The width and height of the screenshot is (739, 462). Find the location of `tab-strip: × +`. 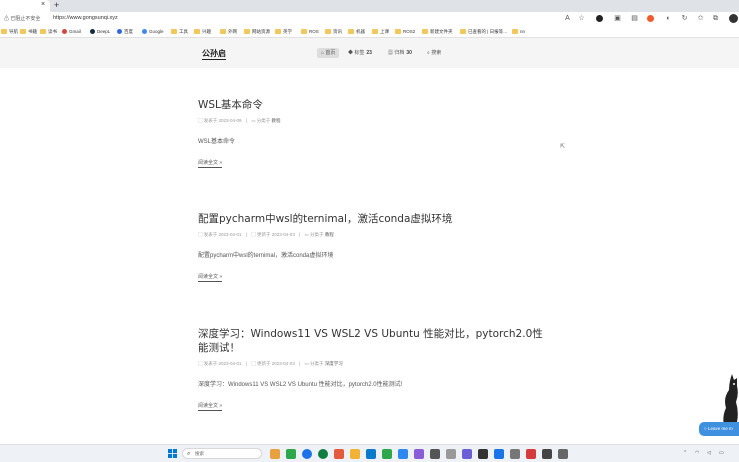

tab-strip: × + is located at coordinates (369, 6).